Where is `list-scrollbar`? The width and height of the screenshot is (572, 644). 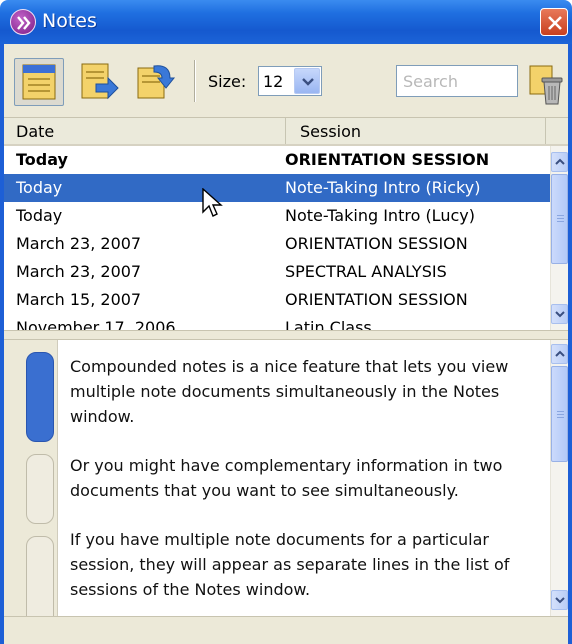
list-scrollbar is located at coordinates (559, 238).